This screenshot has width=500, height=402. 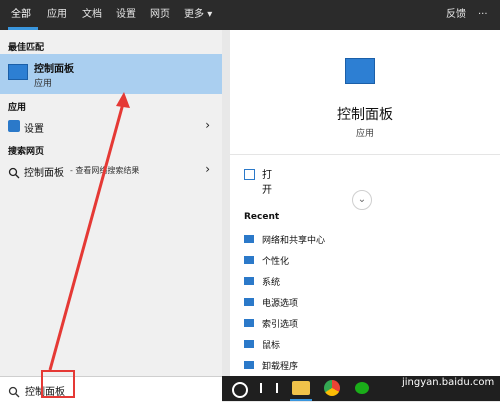 I want to click on search-text-highlight-box, so click(x=58, y=384).